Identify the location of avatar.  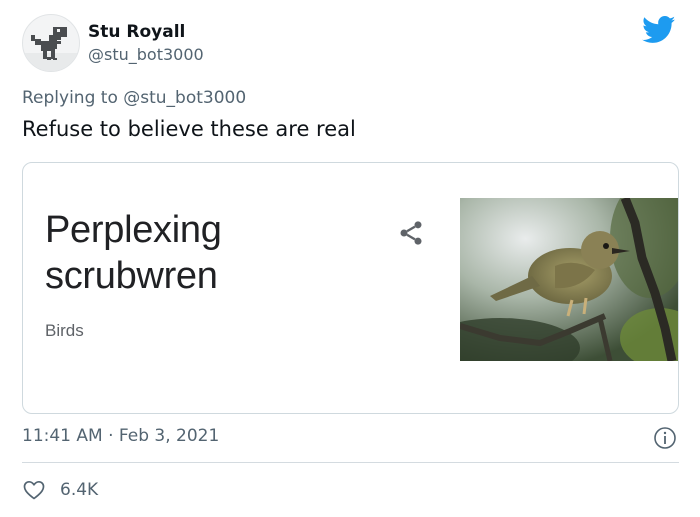
(51, 43).